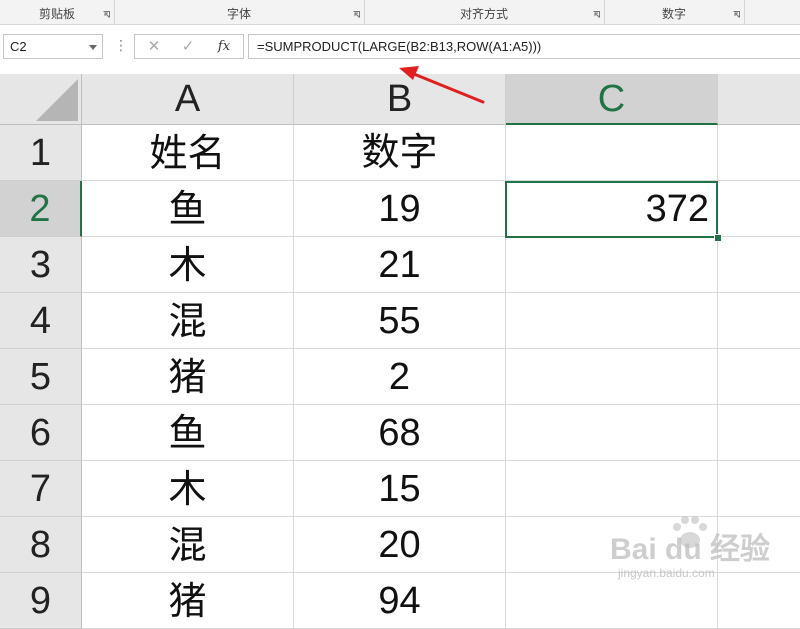 The height and width of the screenshot is (629, 800). Describe the element at coordinates (759, 377) in the screenshot. I see `cell-d5` at that location.